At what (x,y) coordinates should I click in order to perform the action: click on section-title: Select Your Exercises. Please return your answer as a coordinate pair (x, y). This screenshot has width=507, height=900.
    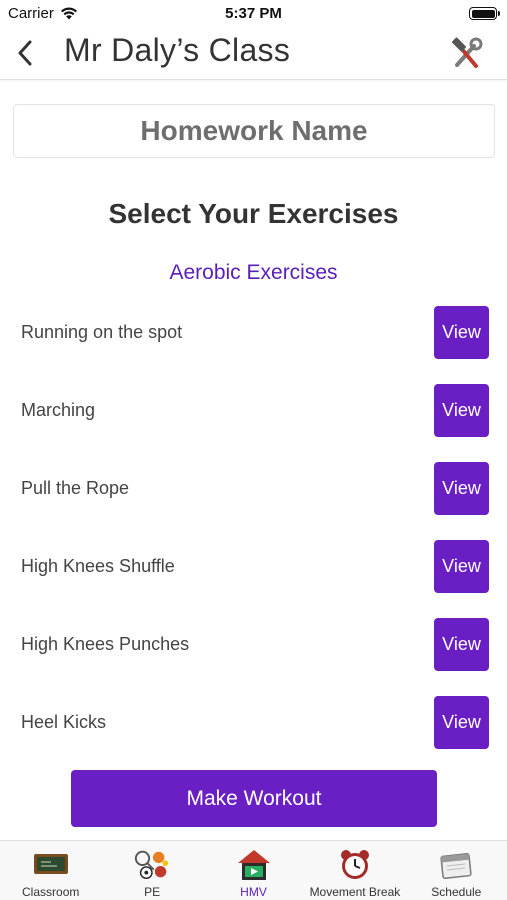
    Looking at the image, I should click on (253, 213).